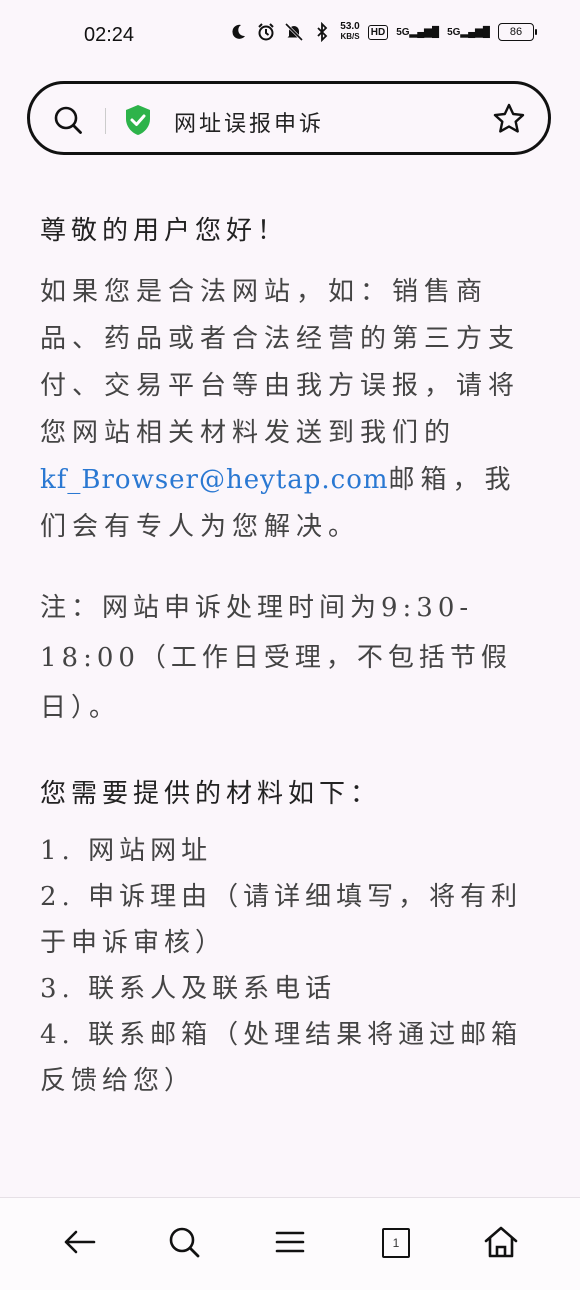 The height and width of the screenshot is (1290, 580). Describe the element at coordinates (517, 32) in the screenshot. I see `battery-indicator: 86` at that location.